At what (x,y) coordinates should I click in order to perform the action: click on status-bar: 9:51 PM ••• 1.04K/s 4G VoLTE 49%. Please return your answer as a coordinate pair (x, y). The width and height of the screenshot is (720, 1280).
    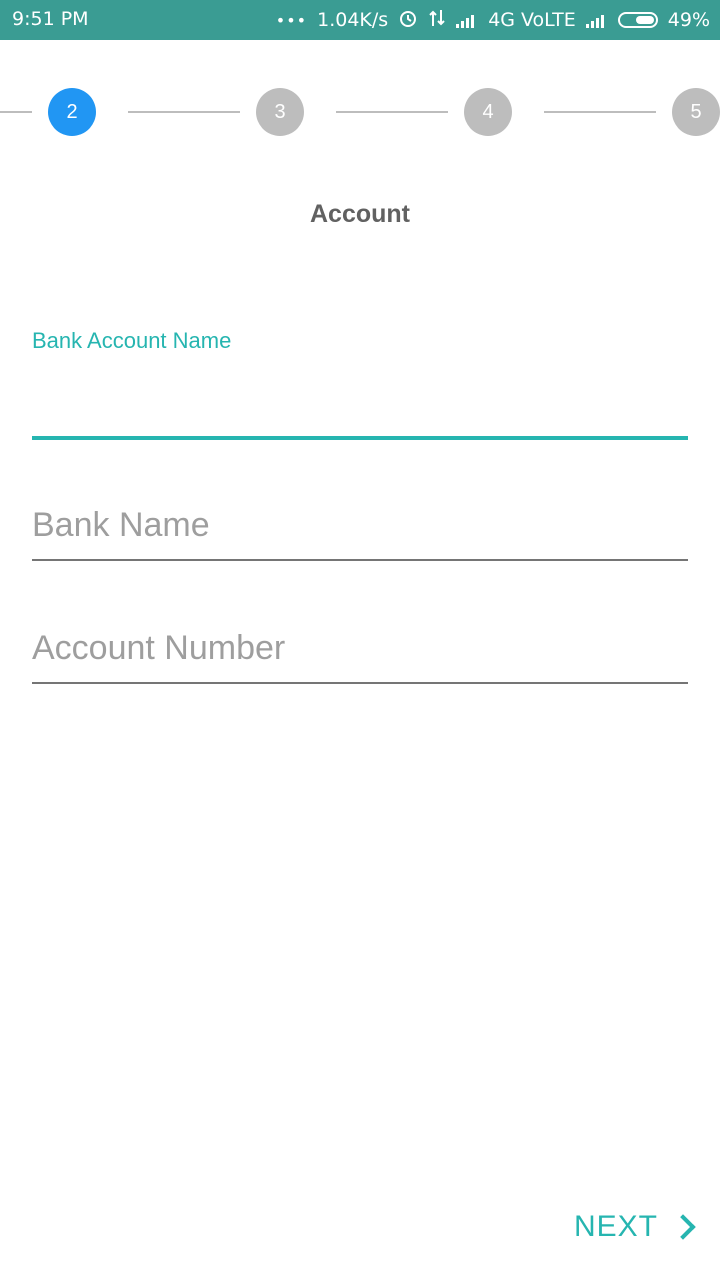
    Looking at the image, I should click on (360, 20).